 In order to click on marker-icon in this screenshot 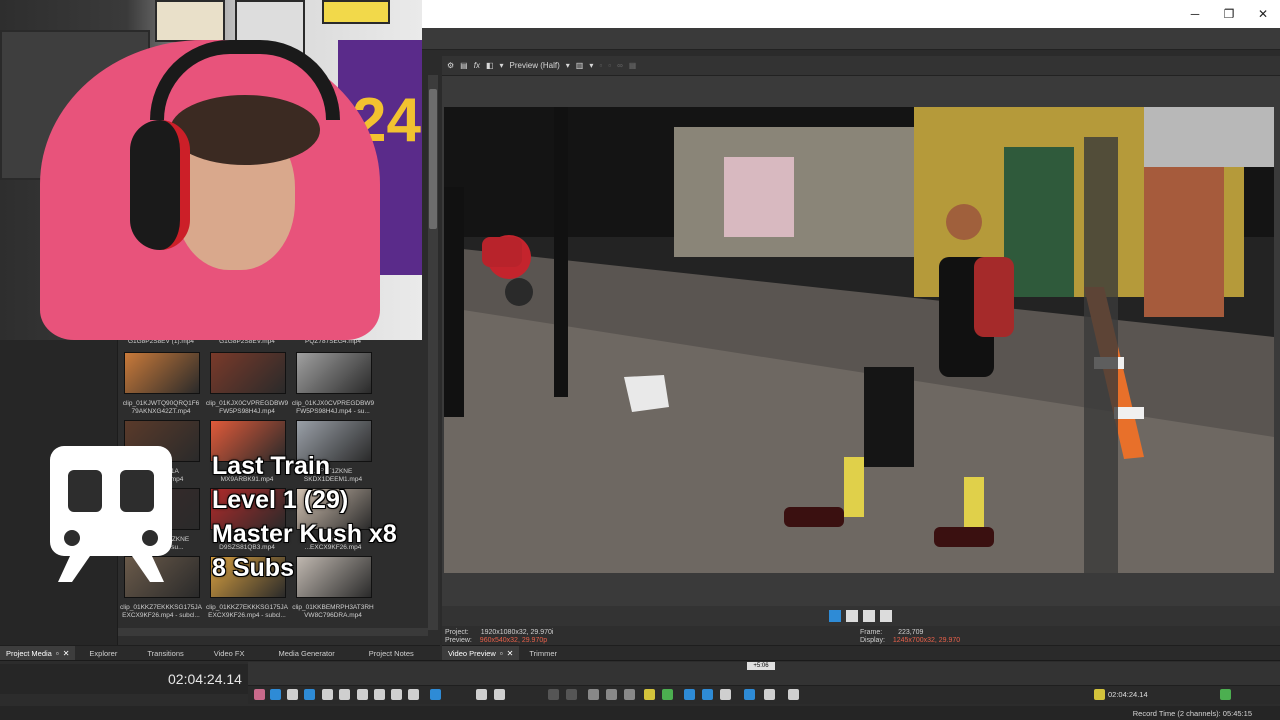, I will do `click(649, 694)`.